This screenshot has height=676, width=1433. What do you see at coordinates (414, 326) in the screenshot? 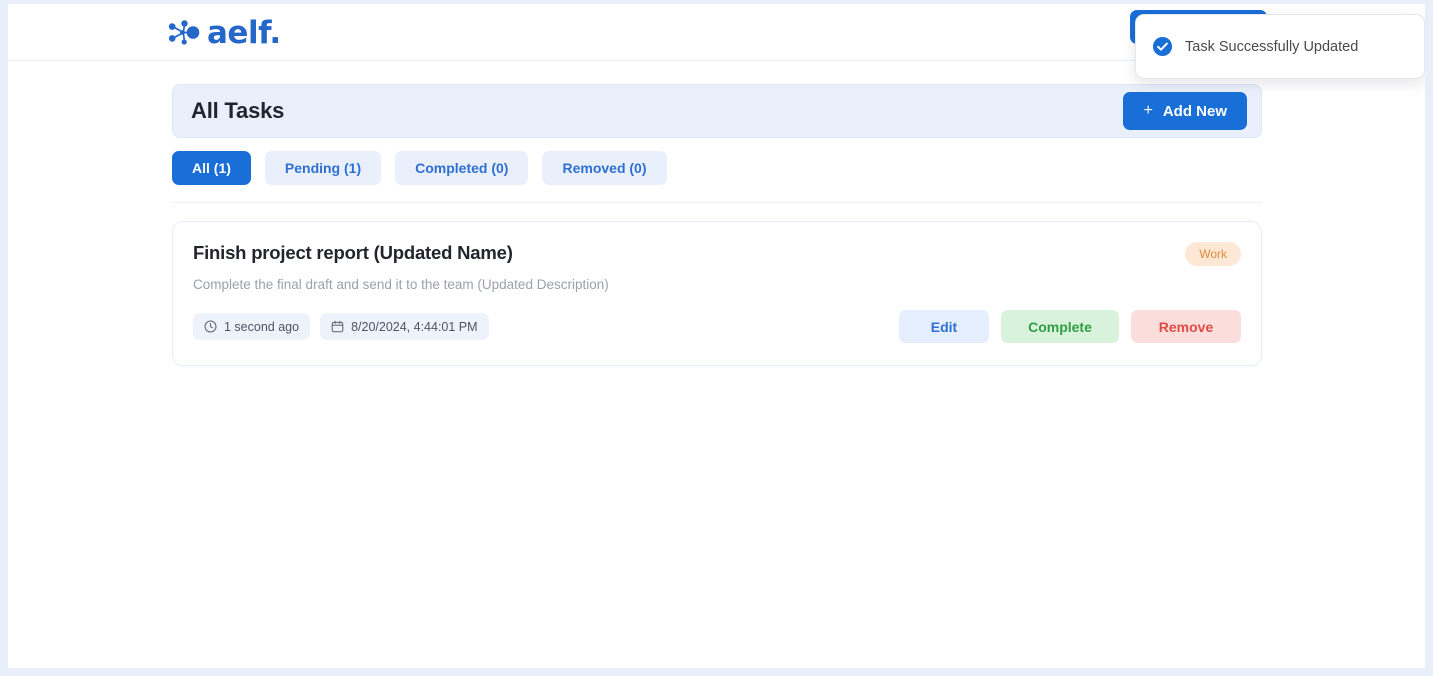
I see `task-timestamp: 8/20/2024, 4:44:01 PM` at bounding box center [414, 326].